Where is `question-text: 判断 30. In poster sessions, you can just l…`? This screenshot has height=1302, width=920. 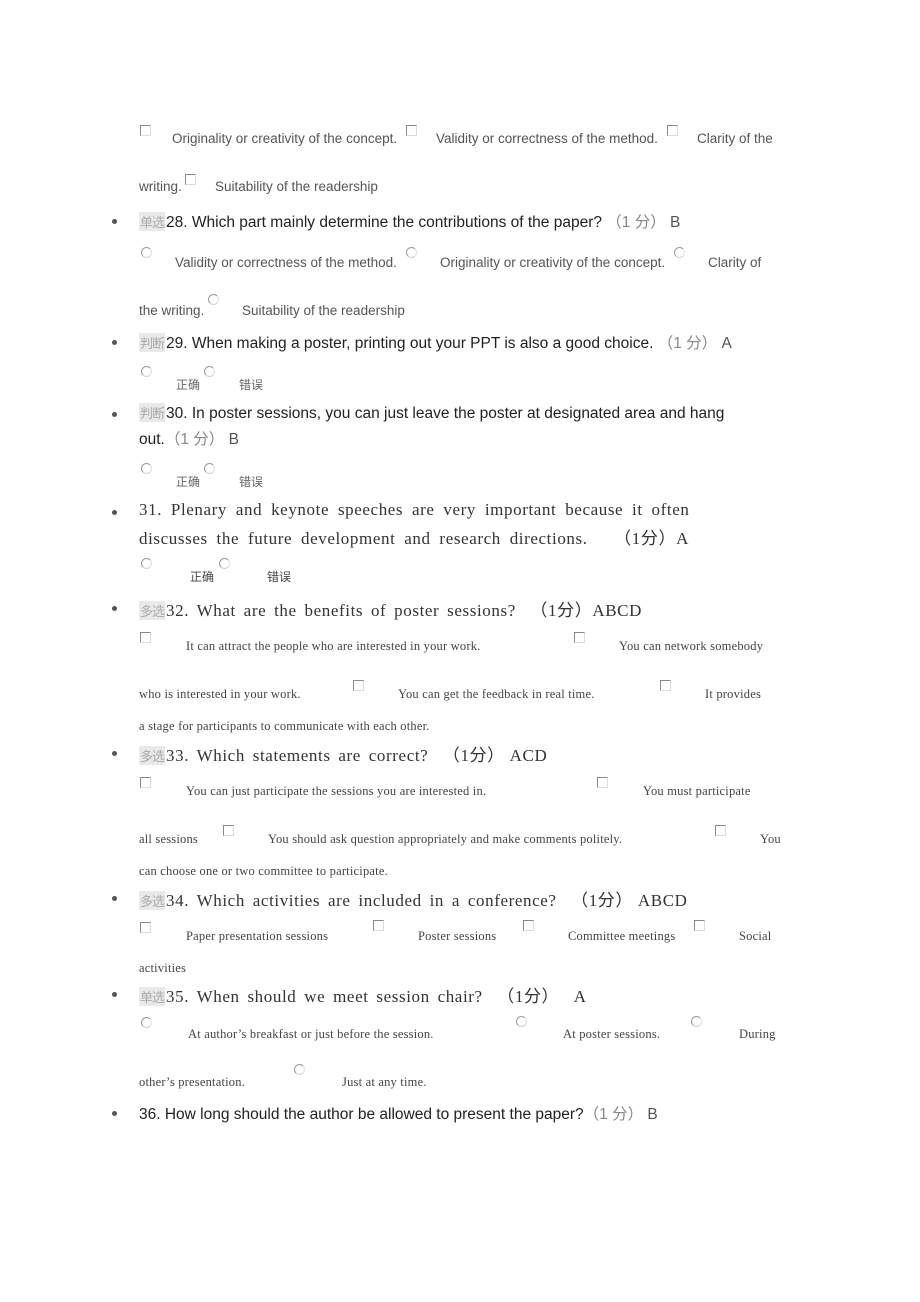 question-text: 判断 30. In poster sessions, you can just l… is located at coordinates (431, 413).